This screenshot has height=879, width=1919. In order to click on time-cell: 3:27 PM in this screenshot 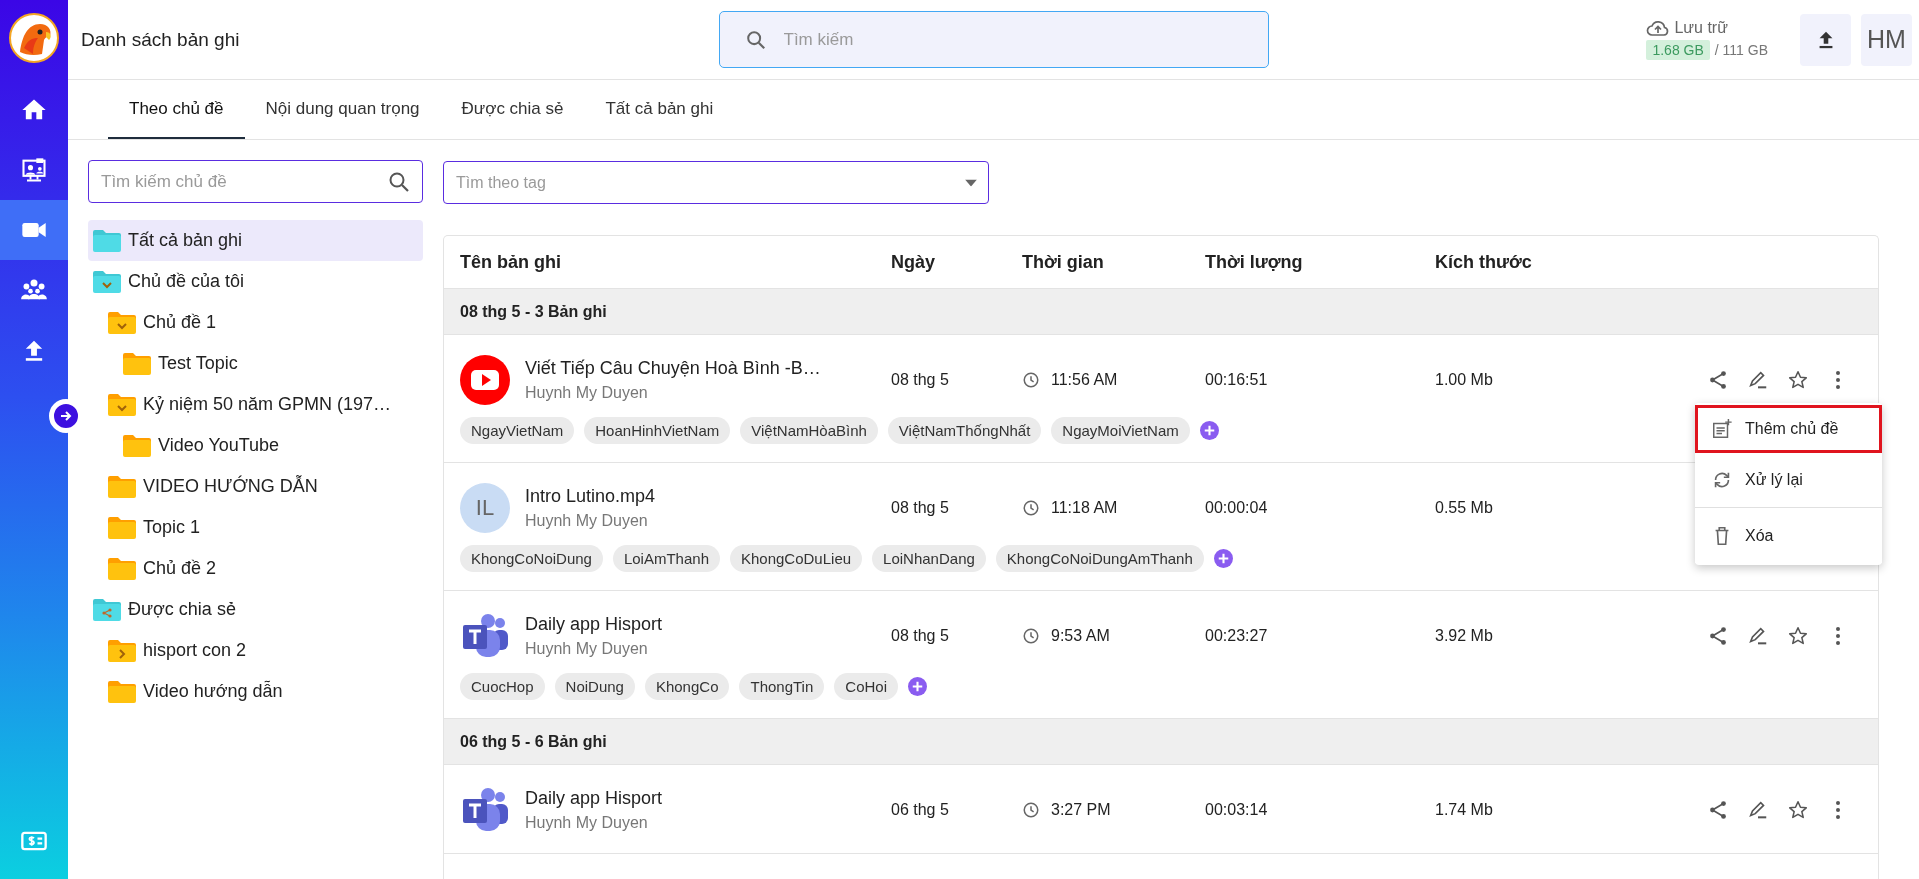, I will do `click(1081, 810)`.